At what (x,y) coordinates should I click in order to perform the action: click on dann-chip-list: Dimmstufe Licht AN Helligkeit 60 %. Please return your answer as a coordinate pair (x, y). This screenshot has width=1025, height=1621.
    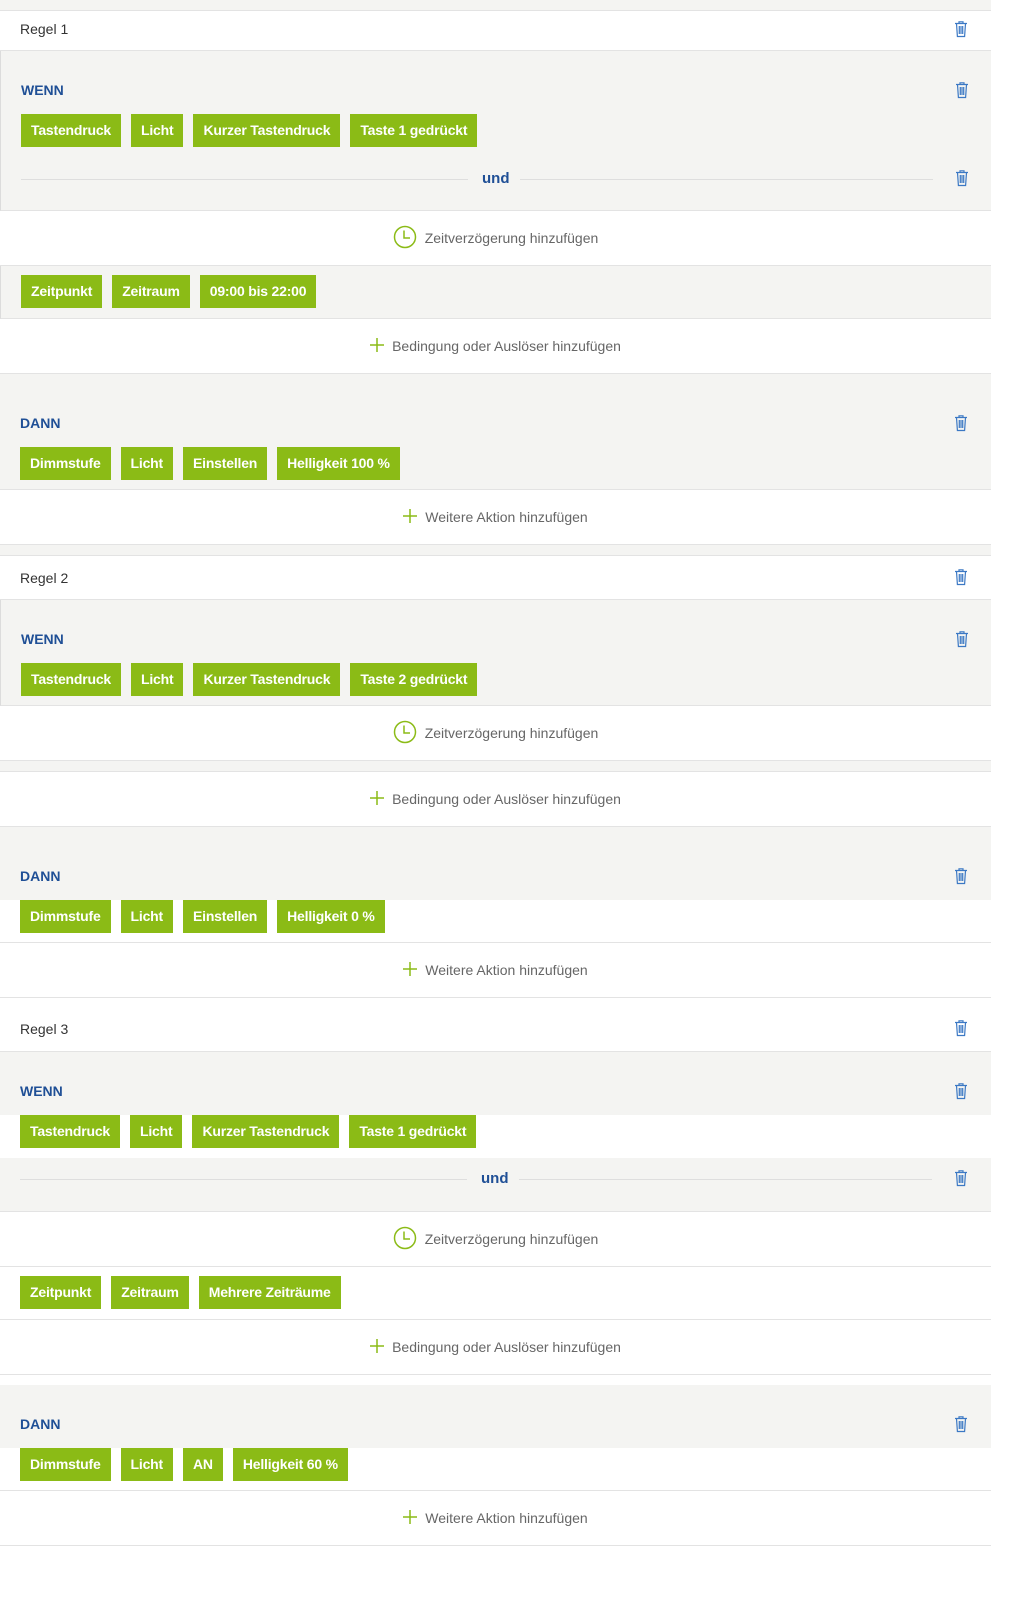
    Looking at the image, I should click on (184, 1464).